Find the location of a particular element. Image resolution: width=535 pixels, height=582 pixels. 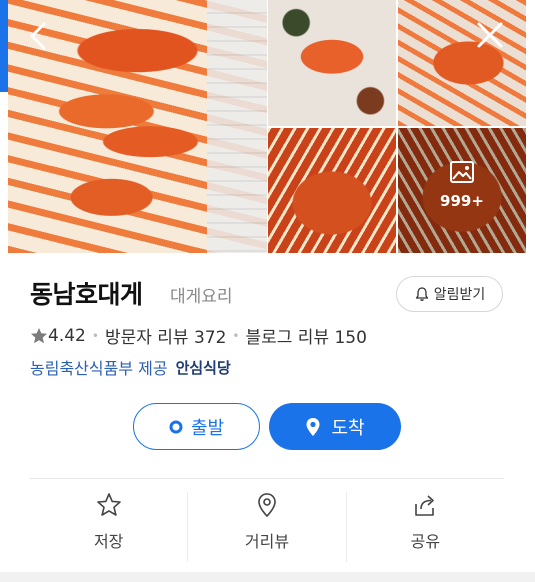

bottom-edge is located at coordinates (267, 577).